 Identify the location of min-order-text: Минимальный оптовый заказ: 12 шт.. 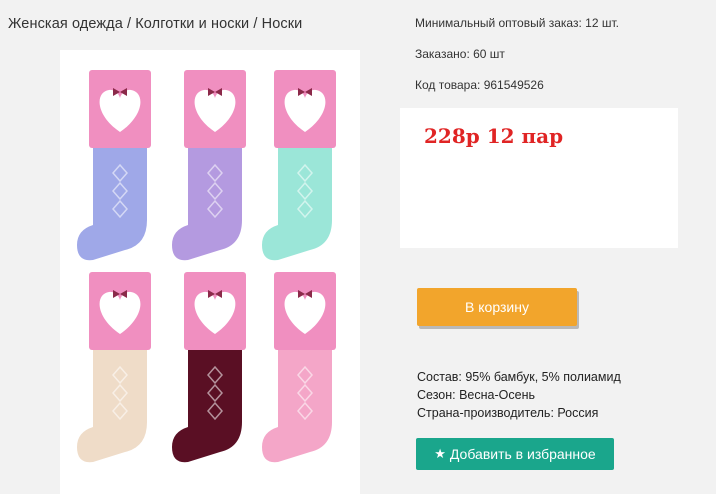
(517, 23).